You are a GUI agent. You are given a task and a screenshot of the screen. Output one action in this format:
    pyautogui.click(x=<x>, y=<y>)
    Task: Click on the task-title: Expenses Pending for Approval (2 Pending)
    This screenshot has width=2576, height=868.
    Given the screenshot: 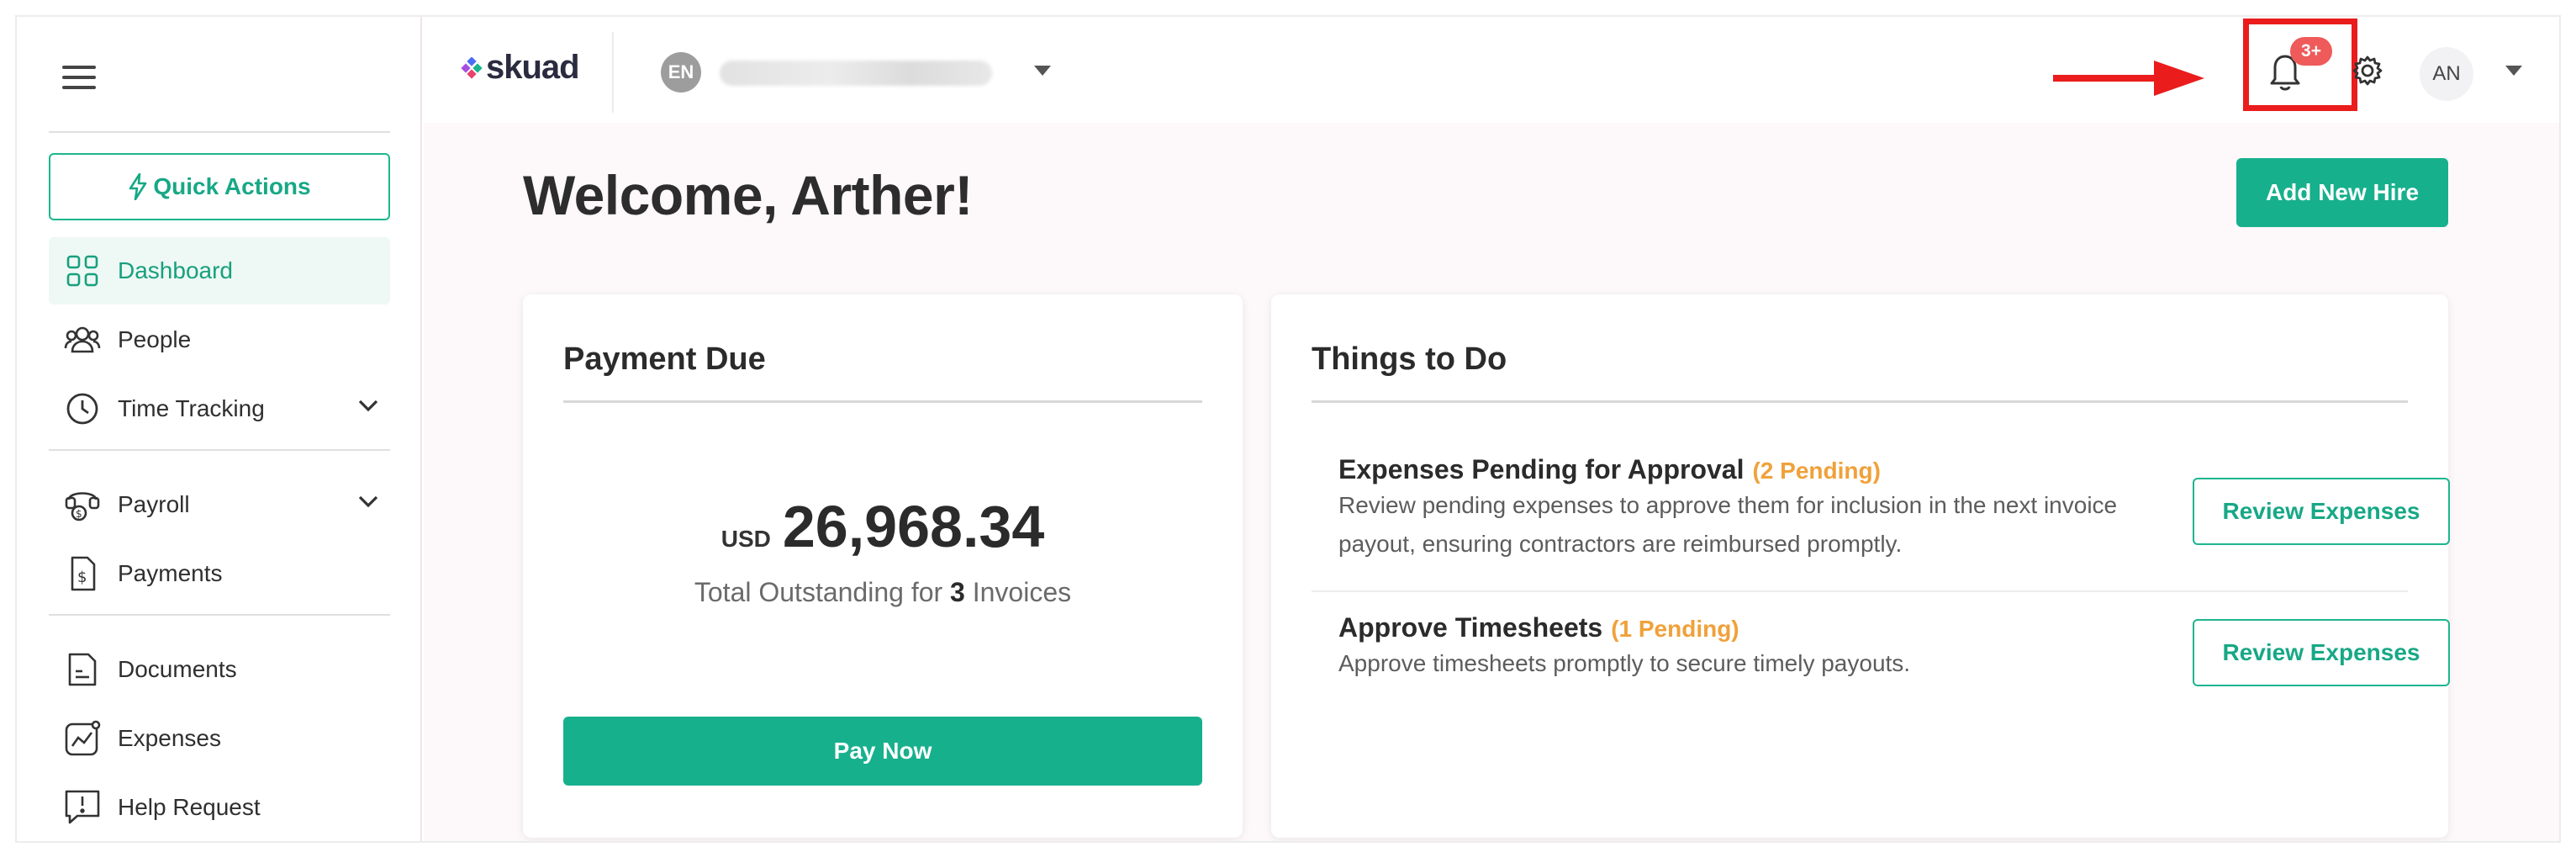 What is the action you would take?
    pyautogui.click(x=1609, y=470)
    